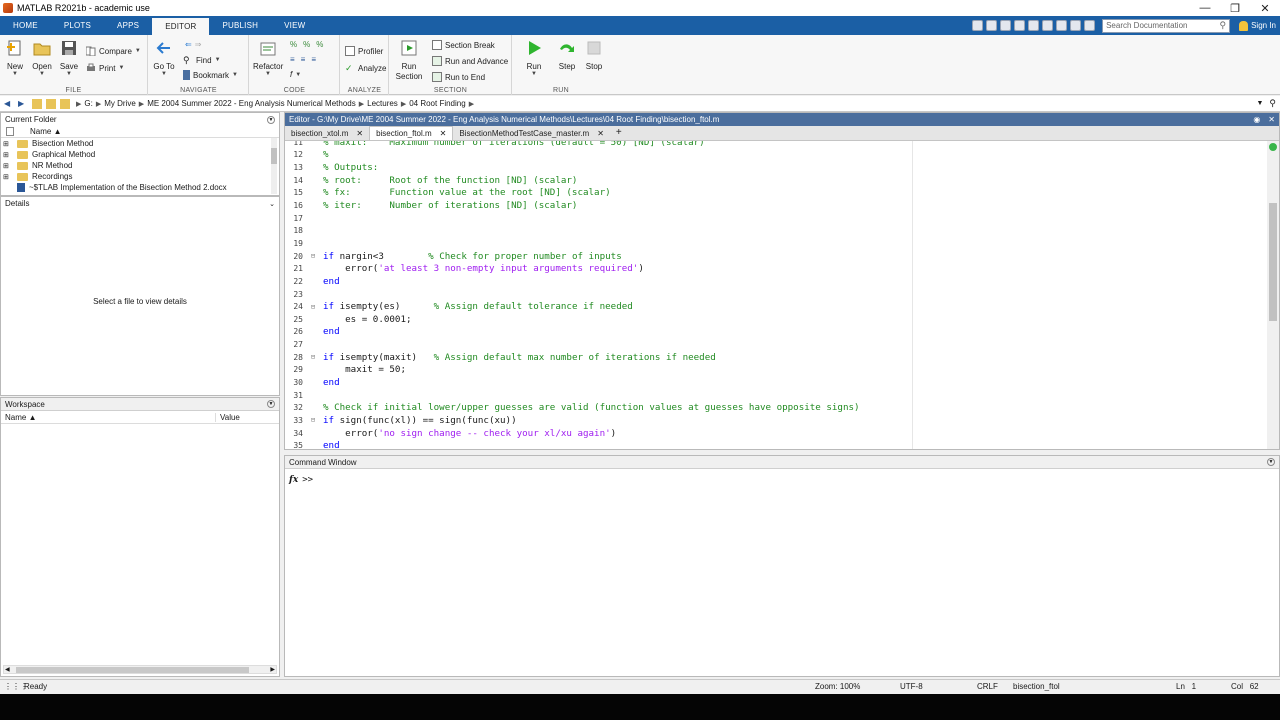 The width and height of the screenshot is (1280, 720). I want to click on breadcrumb-lectures: Lectures, so click(382, 103).